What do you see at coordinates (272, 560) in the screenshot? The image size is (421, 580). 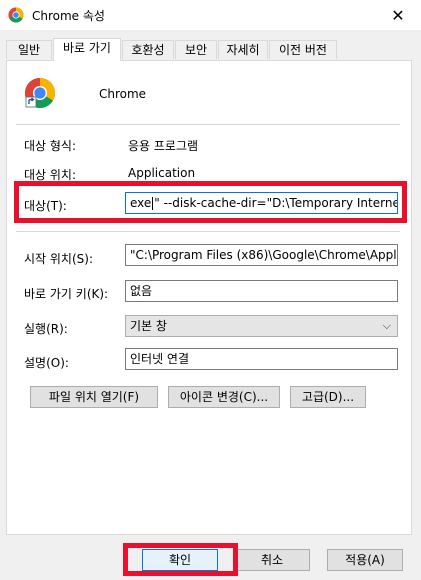 I see `cancel-button: 취소` at bounding box center [272, 560].